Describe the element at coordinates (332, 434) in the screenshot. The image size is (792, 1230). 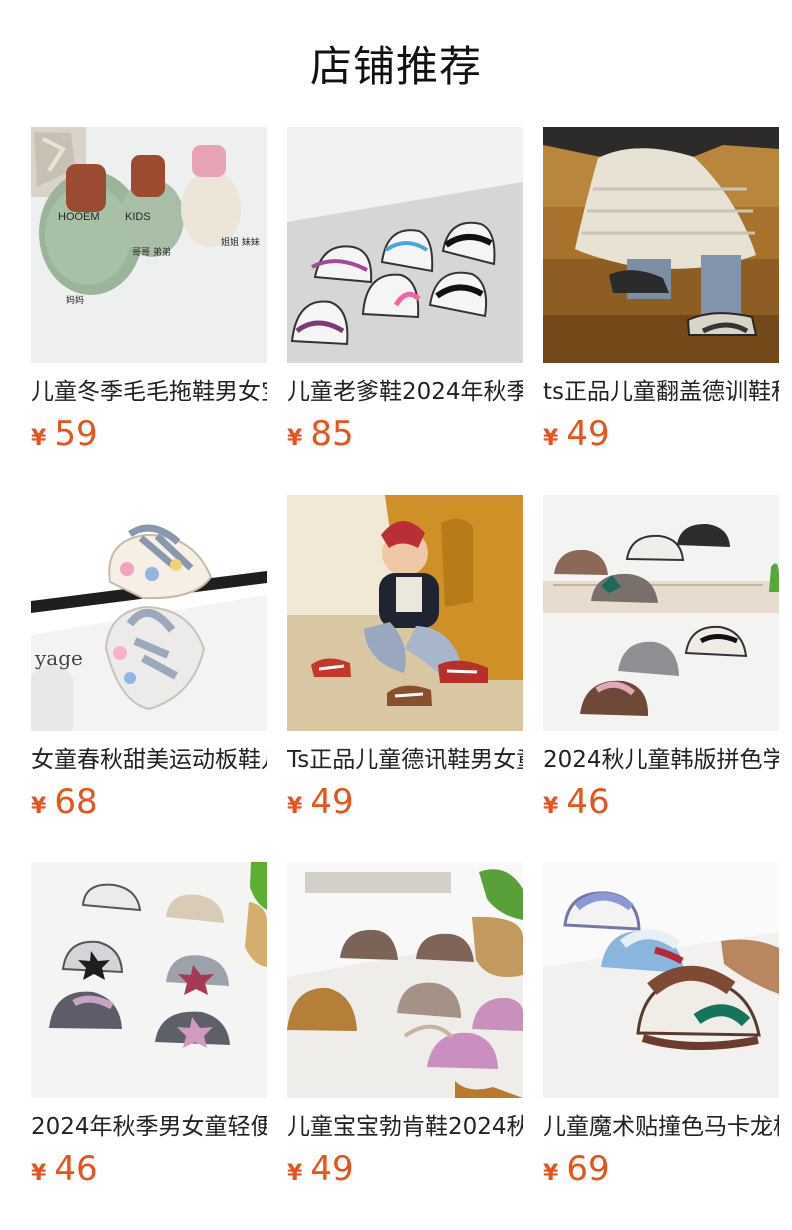
I see `price-amount: 85` at that location.